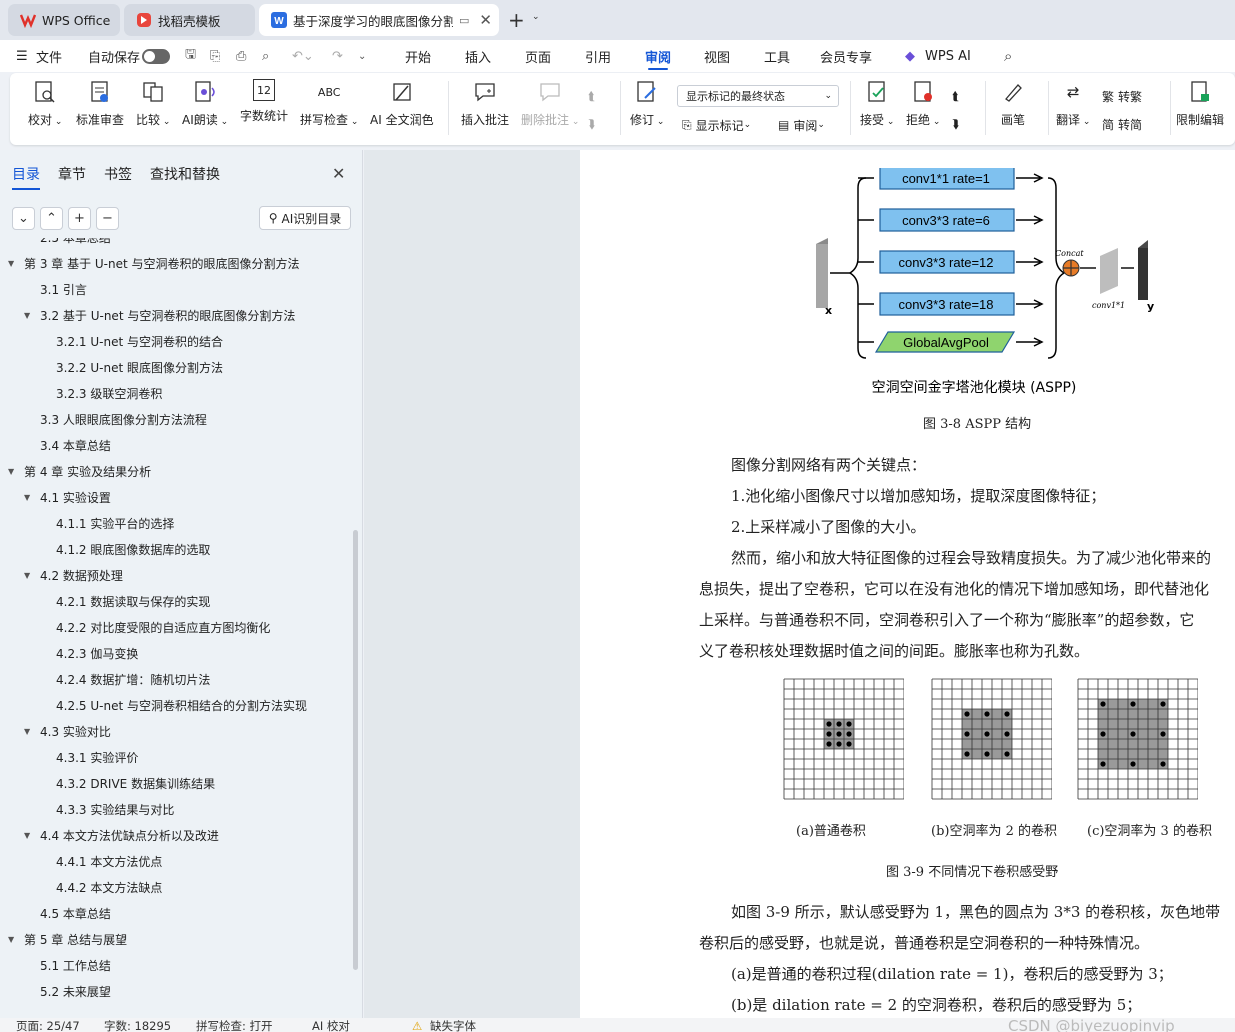 The height and width of the screenshot is (1032, 1235). I want to click on toc-item: 2.5 本章总结, so click(75, 244).